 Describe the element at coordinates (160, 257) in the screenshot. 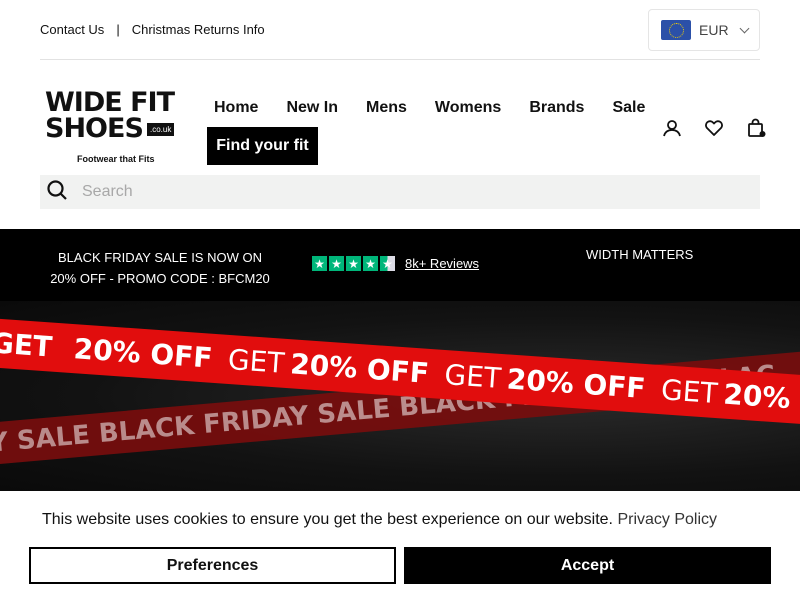

I see `promo-line1: BLACK FRIDAY SALE IS NOW ON` at that location.